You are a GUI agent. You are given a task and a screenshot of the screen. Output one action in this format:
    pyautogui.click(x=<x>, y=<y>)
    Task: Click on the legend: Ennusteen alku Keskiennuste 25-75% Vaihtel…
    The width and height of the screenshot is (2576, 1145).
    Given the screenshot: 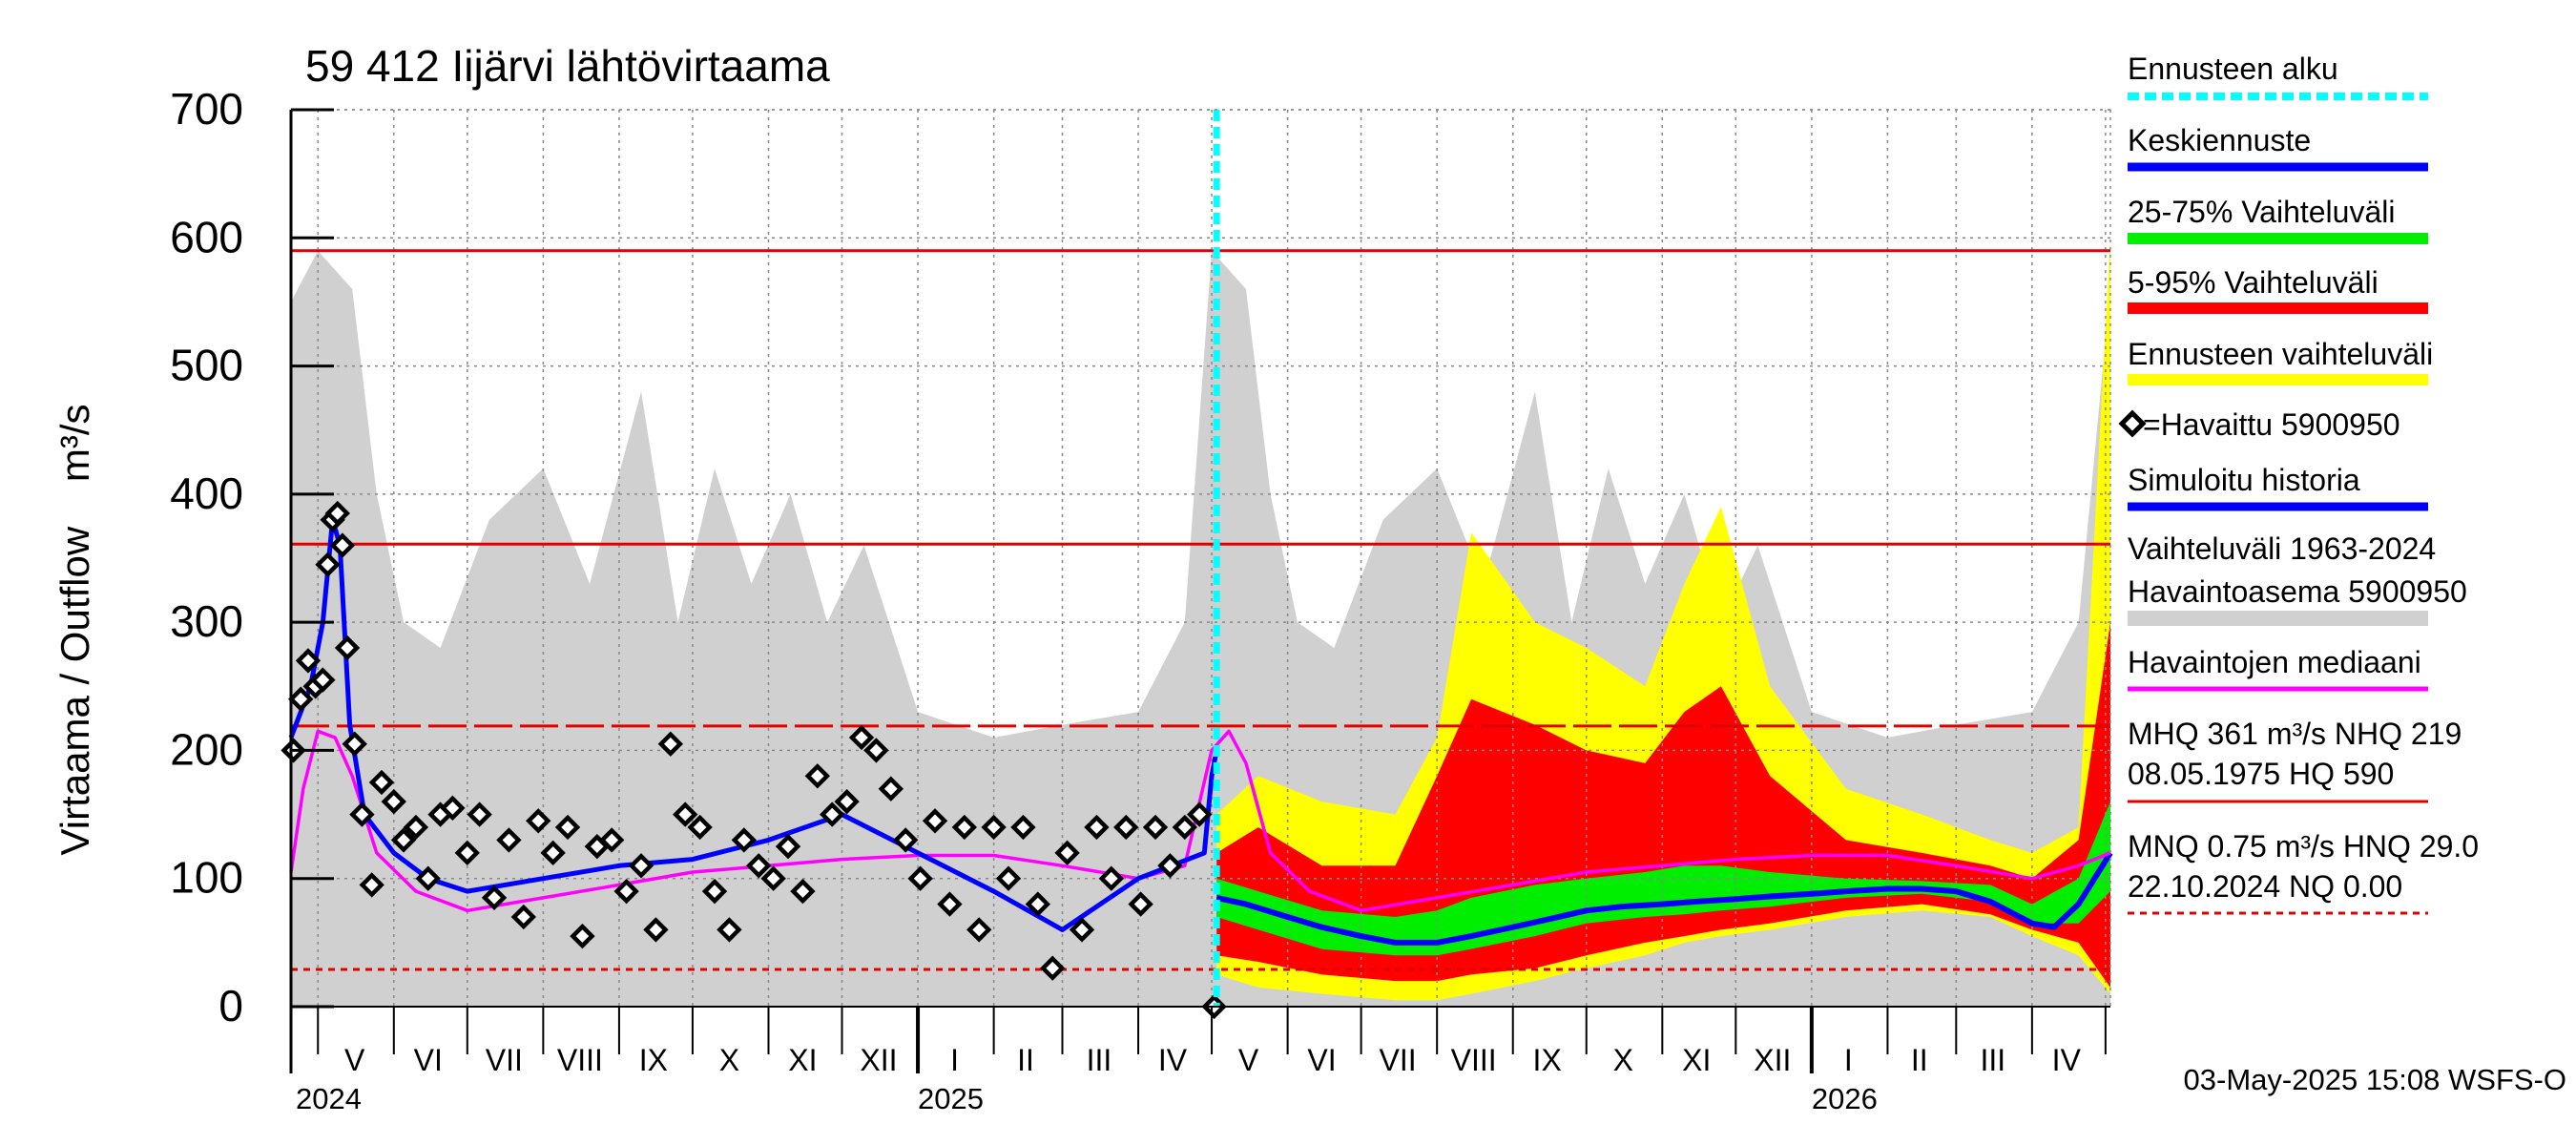 What is the action you would take?
    pyautogui.click(x=2298, y=484)
    